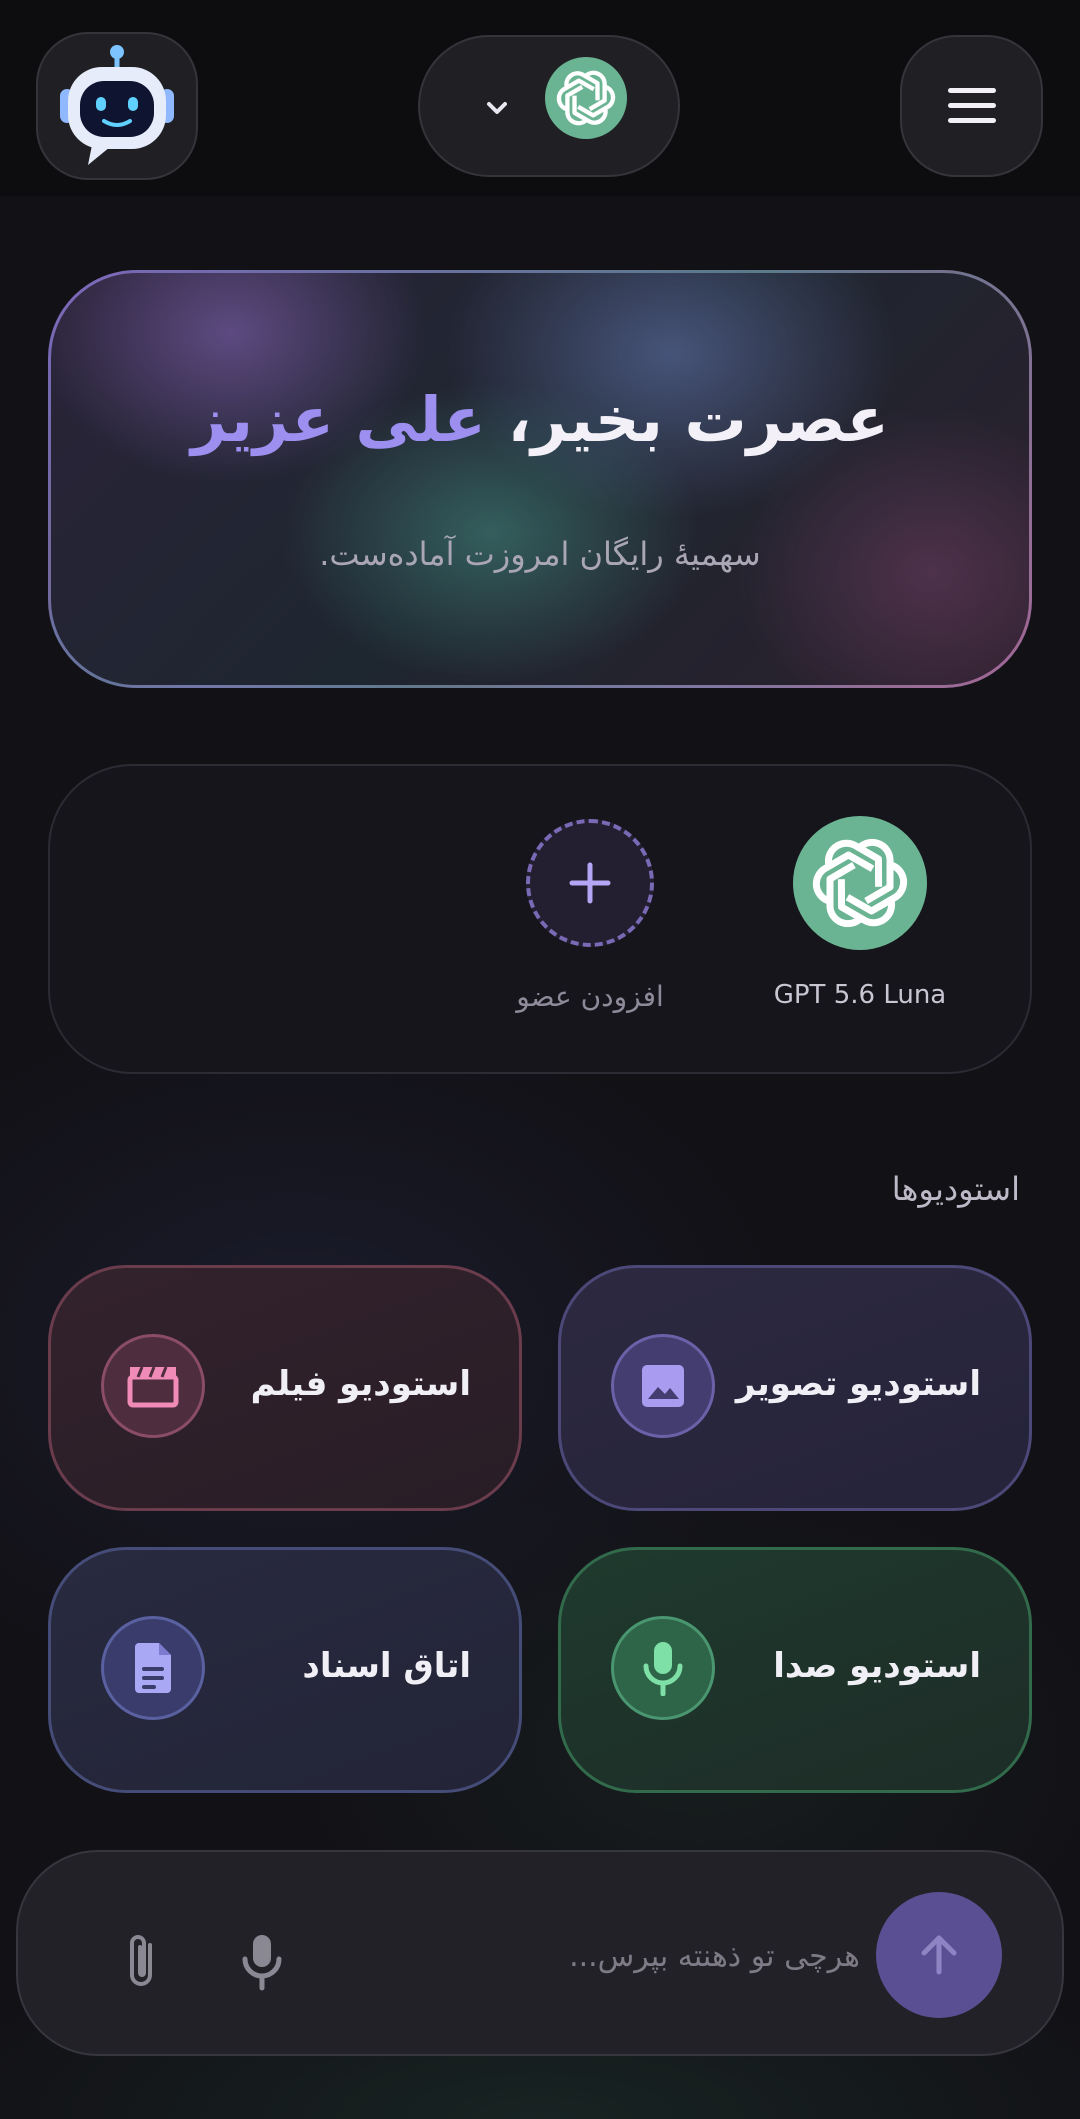  I want to click on members-card: GPT 5.6 Luna افزودن عضو, so click(540, 919).